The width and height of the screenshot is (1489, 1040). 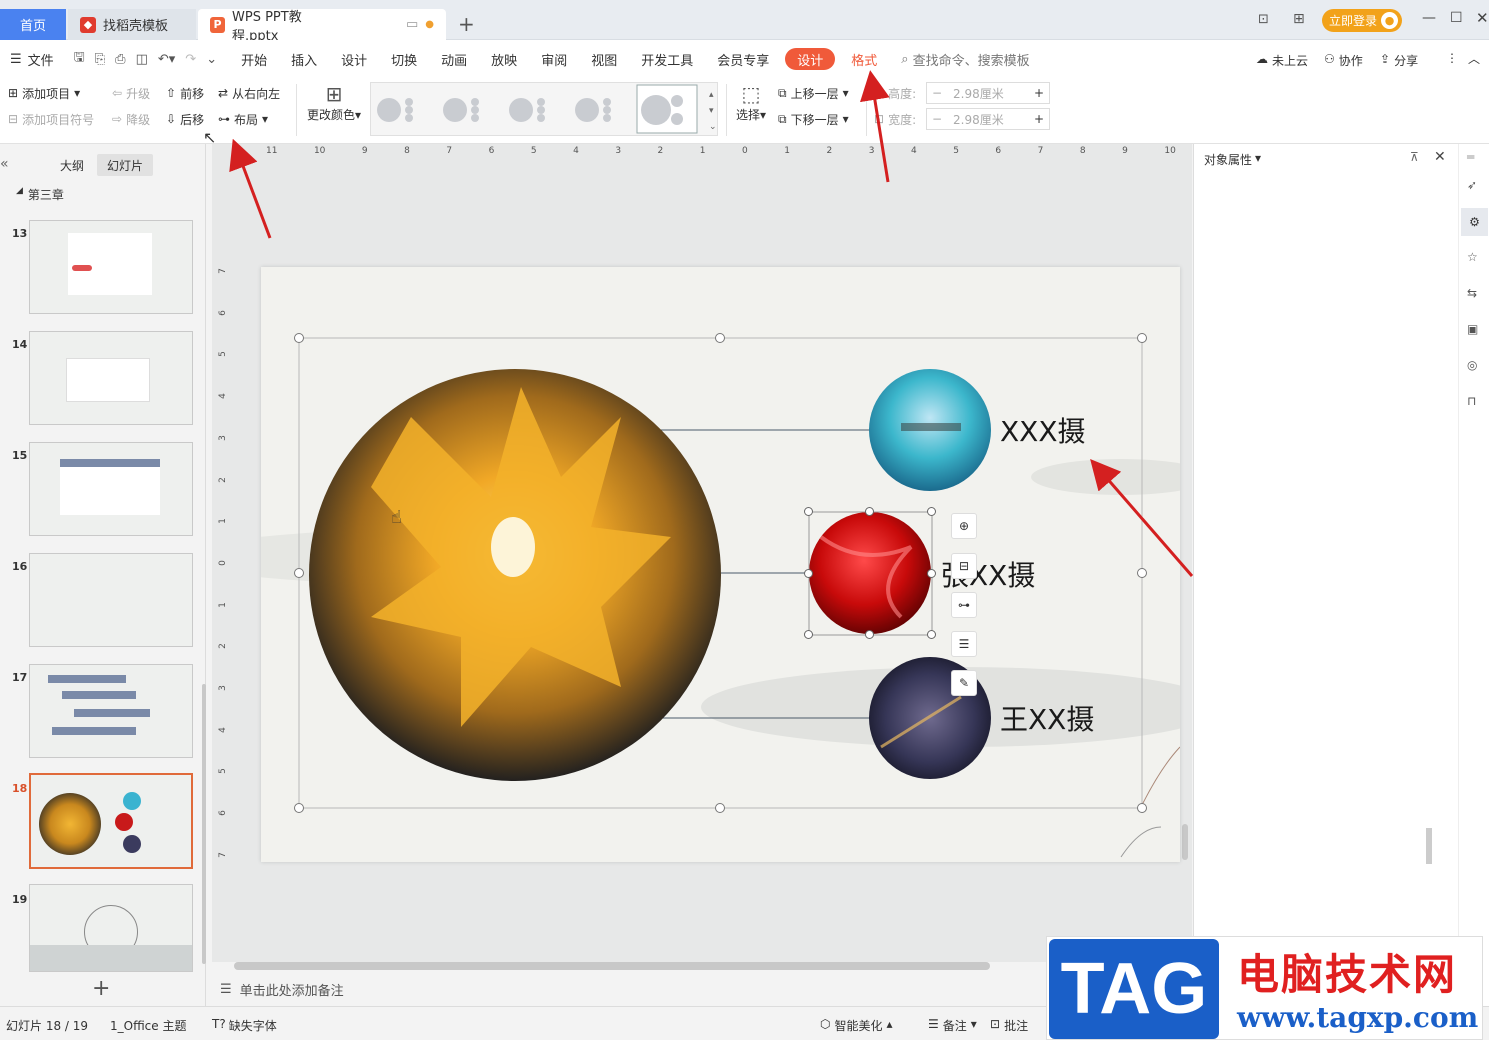 What do you see at coordinates (937, 93) in the screenshot?
I see `height-decrease-icon: −` at bounding box center [937, 93].